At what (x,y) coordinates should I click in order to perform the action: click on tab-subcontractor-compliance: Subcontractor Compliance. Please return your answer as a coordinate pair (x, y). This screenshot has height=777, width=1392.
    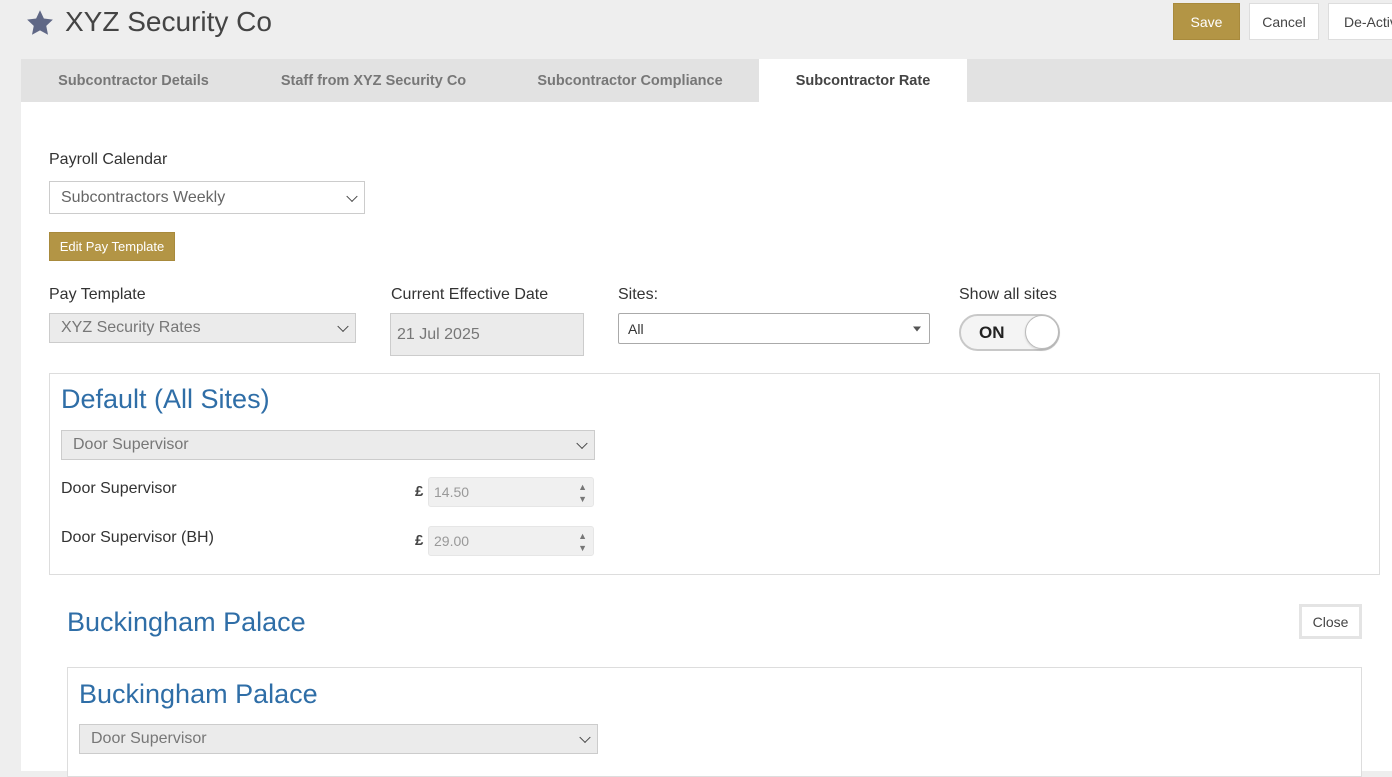
    Looking at the image, I should click on (630, 81).